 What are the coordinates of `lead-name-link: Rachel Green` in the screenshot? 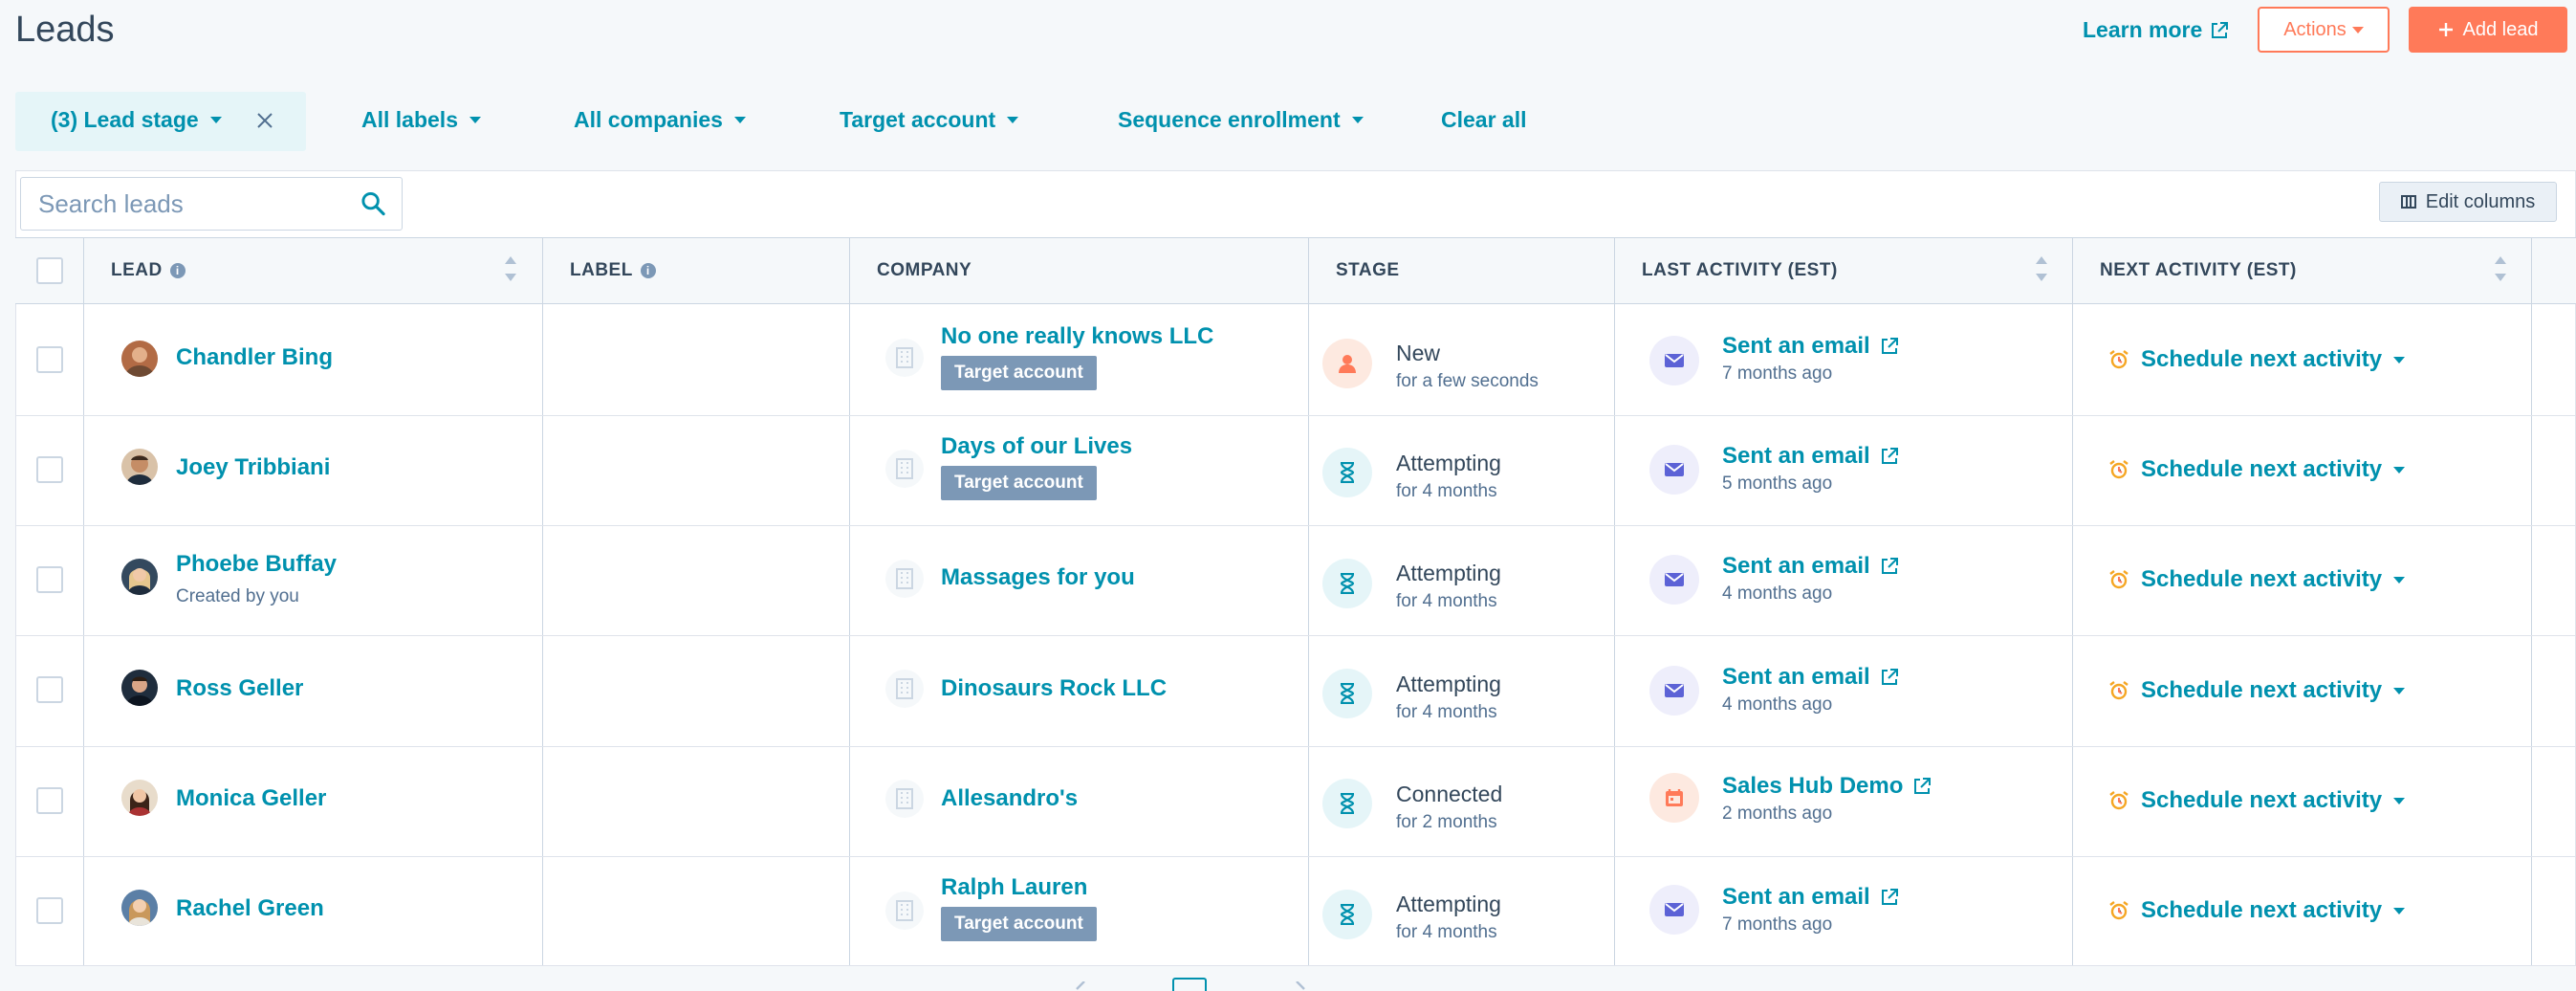 It's located at (250, 909).